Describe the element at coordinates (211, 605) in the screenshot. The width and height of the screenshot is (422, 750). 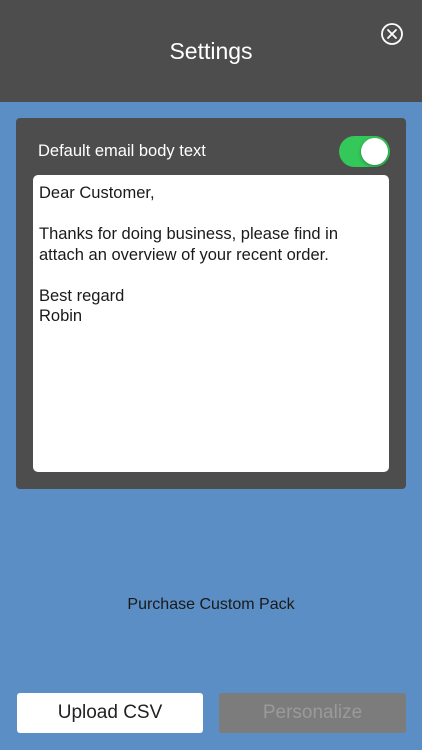
I see `purchase-custom-pack-link: Purchase Custom Pack` at that location.